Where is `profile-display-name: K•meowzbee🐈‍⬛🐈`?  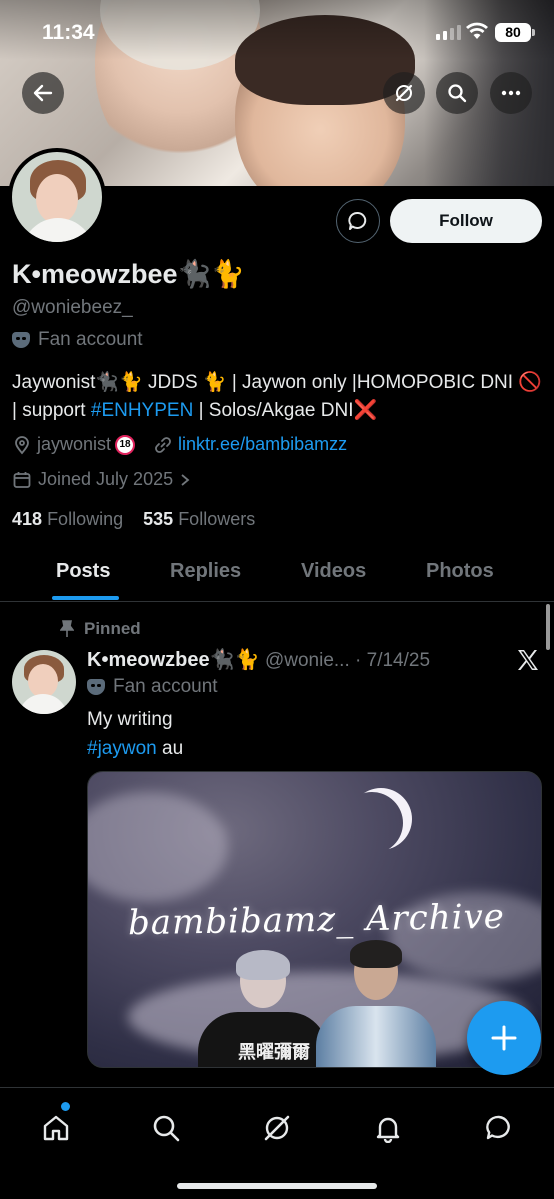
profile-display-name: K•meowzbee🐈‍⬛🐈 is located at coordinates (128, 274).